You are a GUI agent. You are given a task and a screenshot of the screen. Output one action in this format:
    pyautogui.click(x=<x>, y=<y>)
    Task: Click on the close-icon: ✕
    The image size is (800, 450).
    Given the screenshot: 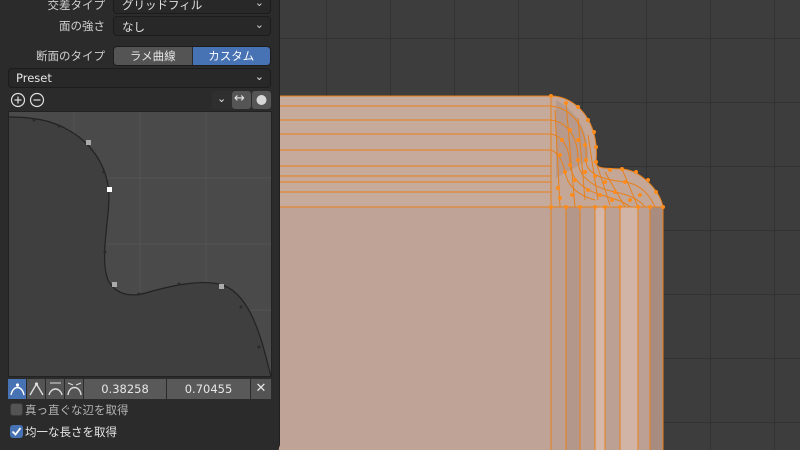 What is the action you would take?
    pyautogui.click(x=261, y=388)
    